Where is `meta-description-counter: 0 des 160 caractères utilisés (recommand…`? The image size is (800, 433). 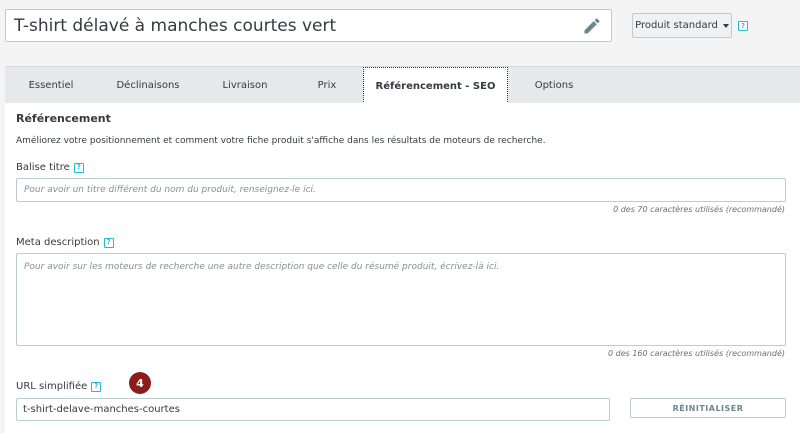
meta-description-counter: 0 des 160 caractères utilisés (recommand… is located at coordinates (696, 353).